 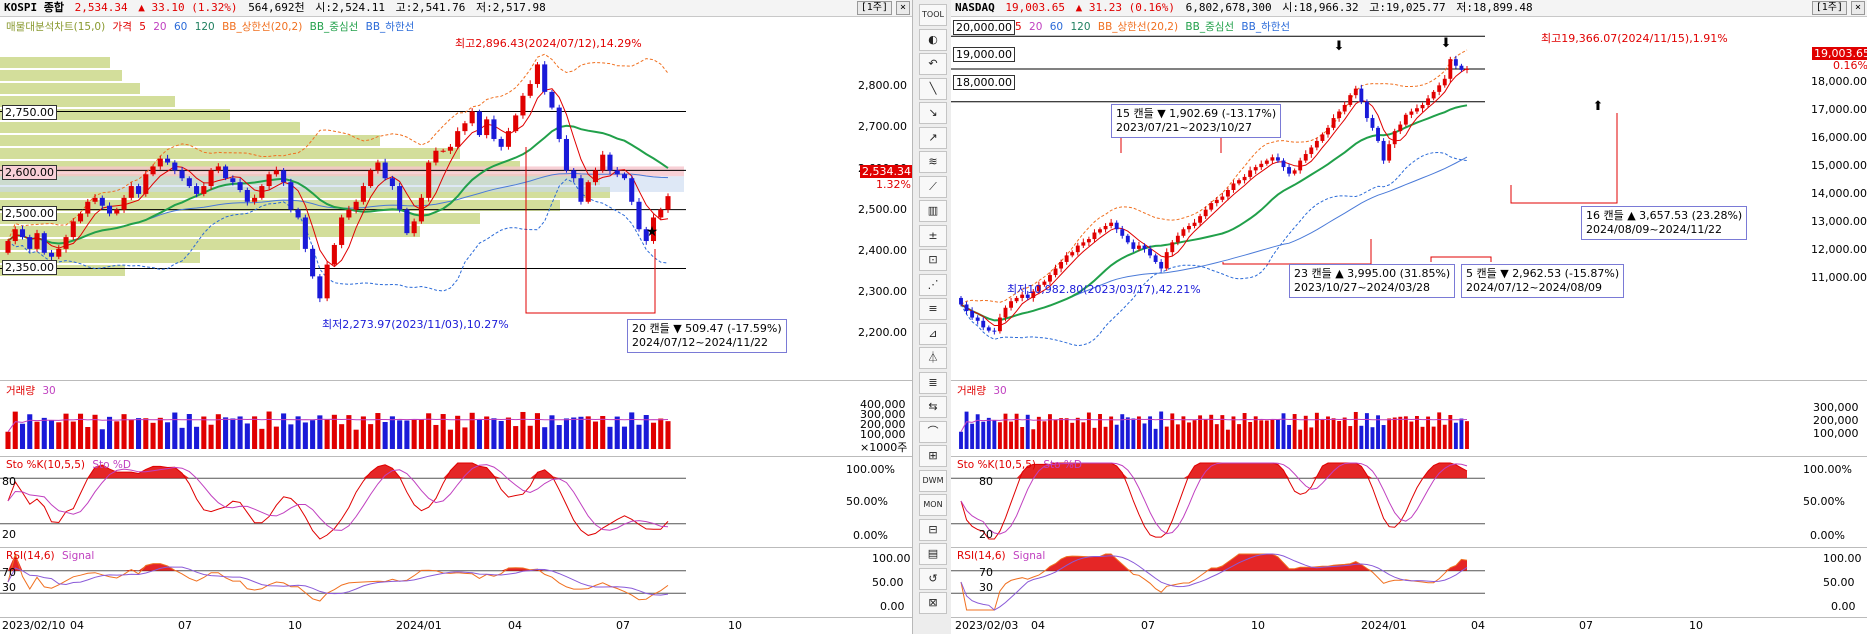 I want to click on toolbar-button: ⇆, so click(x=933, y=407).